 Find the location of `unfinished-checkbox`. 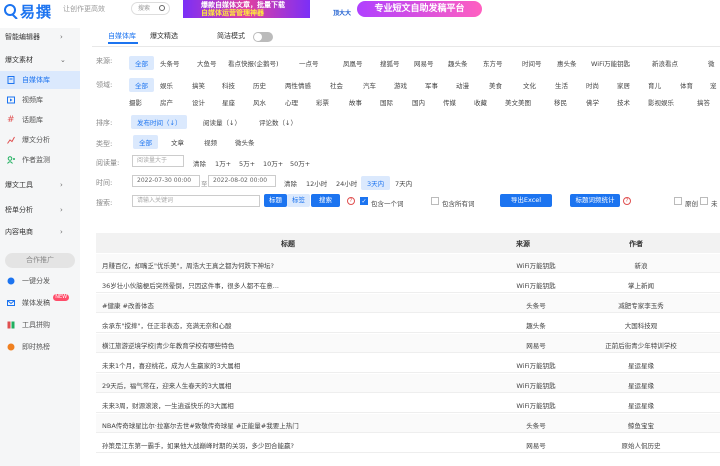

unfinished-checkbox is located at coordinates (704, 201).